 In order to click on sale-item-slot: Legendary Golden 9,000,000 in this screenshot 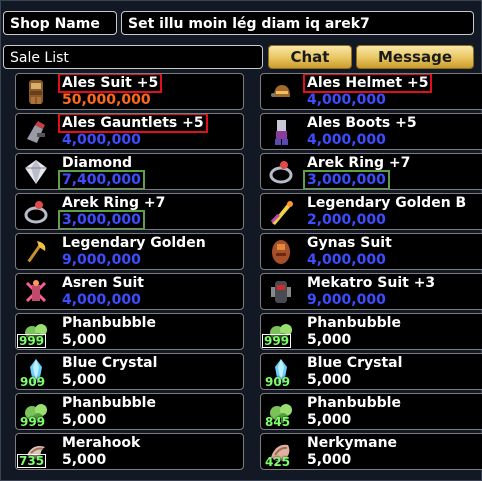, I will do `click(129, 251)`.